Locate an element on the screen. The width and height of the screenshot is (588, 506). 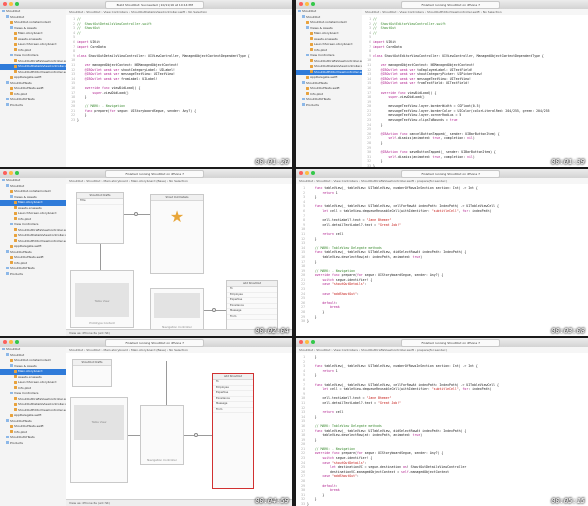
navigator-item-label: LaunchScreen.storyboard is located at coordinates (37, 382).